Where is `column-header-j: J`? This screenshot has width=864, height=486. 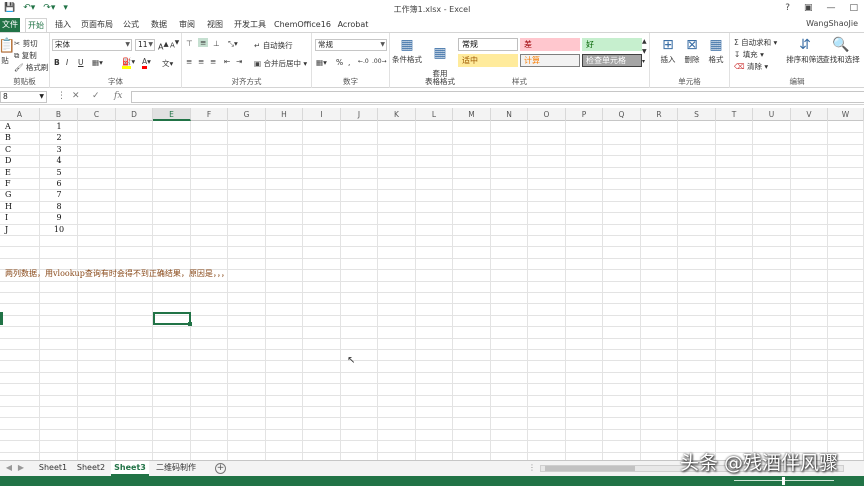 column-header-j: J is located at coordinates (359, 114).